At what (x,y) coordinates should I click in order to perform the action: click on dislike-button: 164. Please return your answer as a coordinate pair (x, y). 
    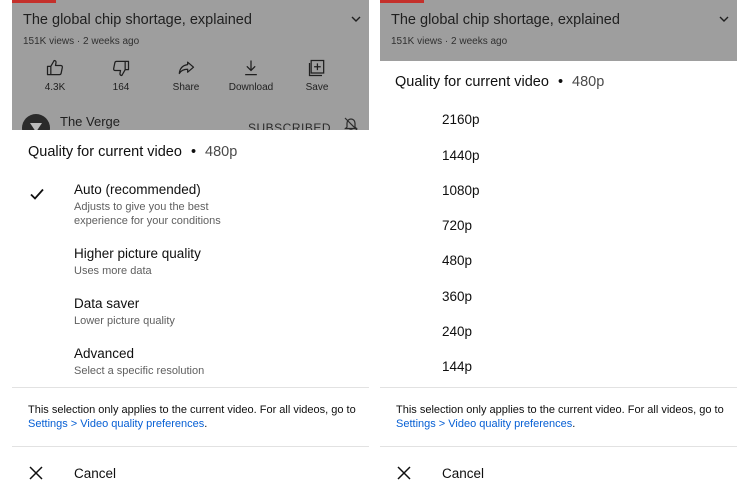
    Looking at the image, I should click on (121, 75).